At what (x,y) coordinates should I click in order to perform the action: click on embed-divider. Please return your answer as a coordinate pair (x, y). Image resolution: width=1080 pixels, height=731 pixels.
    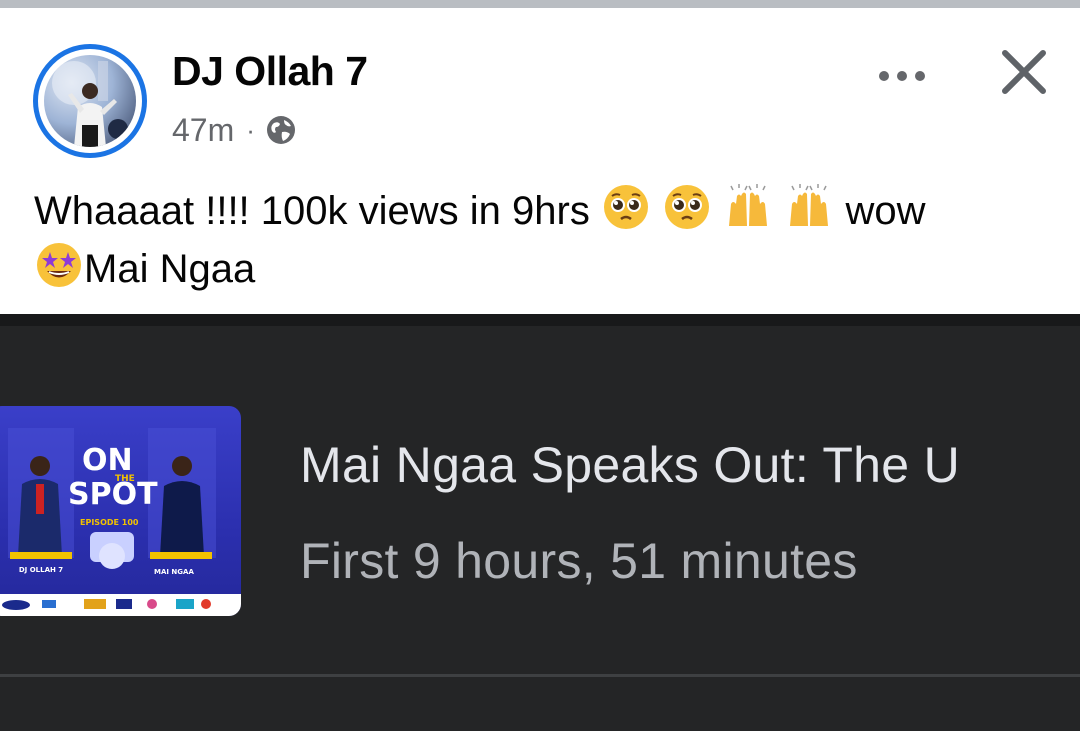
    Looking at the image, I should click on (540, 675).